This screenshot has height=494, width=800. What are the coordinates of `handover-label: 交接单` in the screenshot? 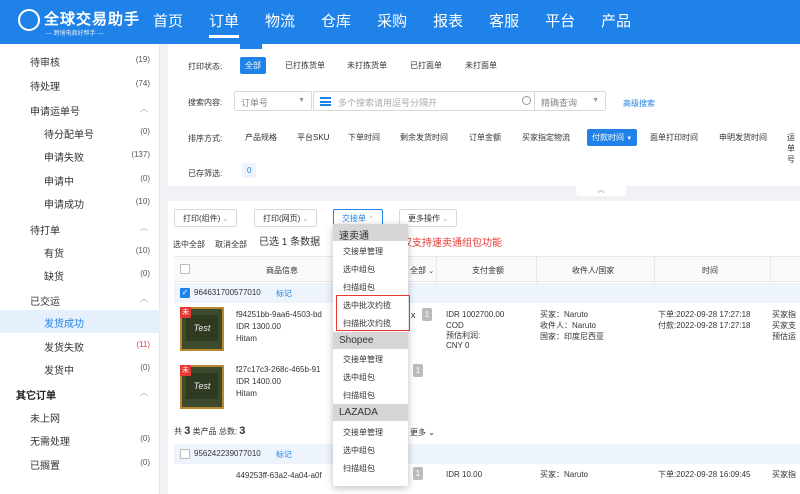 It's located at (354, 218).